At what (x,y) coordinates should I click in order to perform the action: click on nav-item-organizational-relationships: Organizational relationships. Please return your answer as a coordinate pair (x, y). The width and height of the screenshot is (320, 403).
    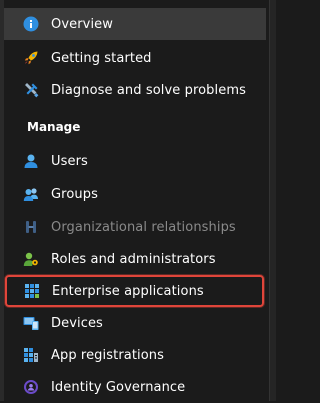
    Looking at the image, I should click on (135, 227).